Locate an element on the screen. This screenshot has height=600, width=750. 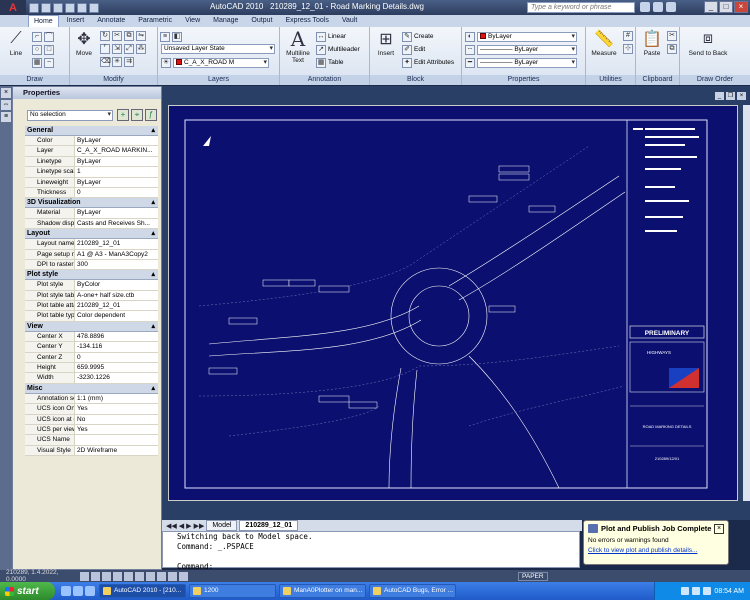
edit-attributes-button: Edit Attributes is located at coordinates (434, 62).